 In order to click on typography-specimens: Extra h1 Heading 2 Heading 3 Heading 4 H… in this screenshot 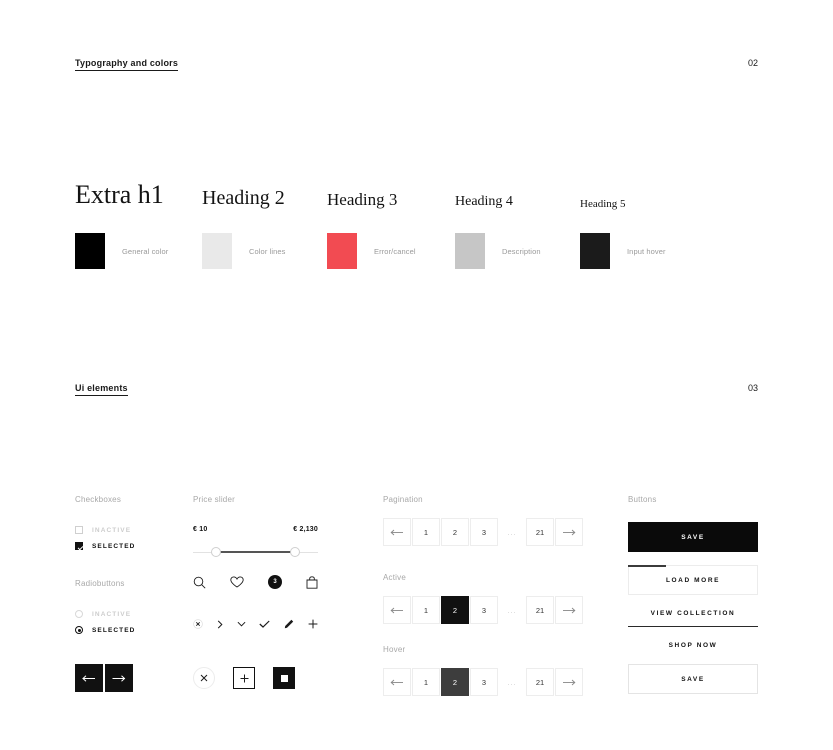, I will do `click(420, 180)`.